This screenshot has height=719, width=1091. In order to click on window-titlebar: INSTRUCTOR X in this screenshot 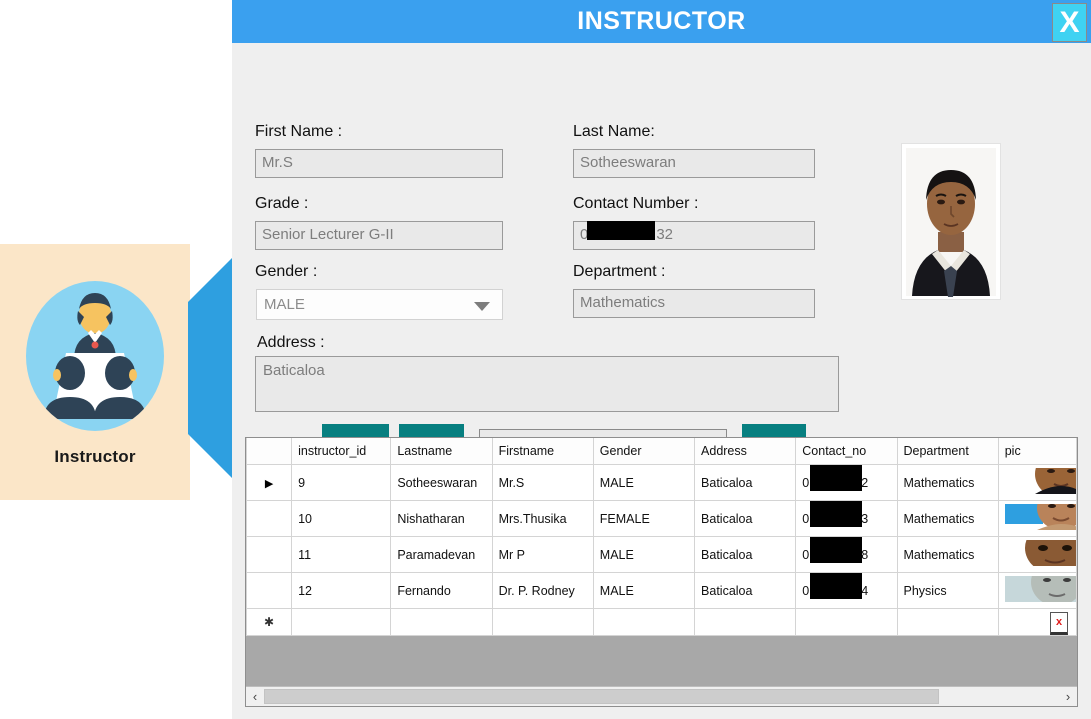, I will do `click(661, 21)`.